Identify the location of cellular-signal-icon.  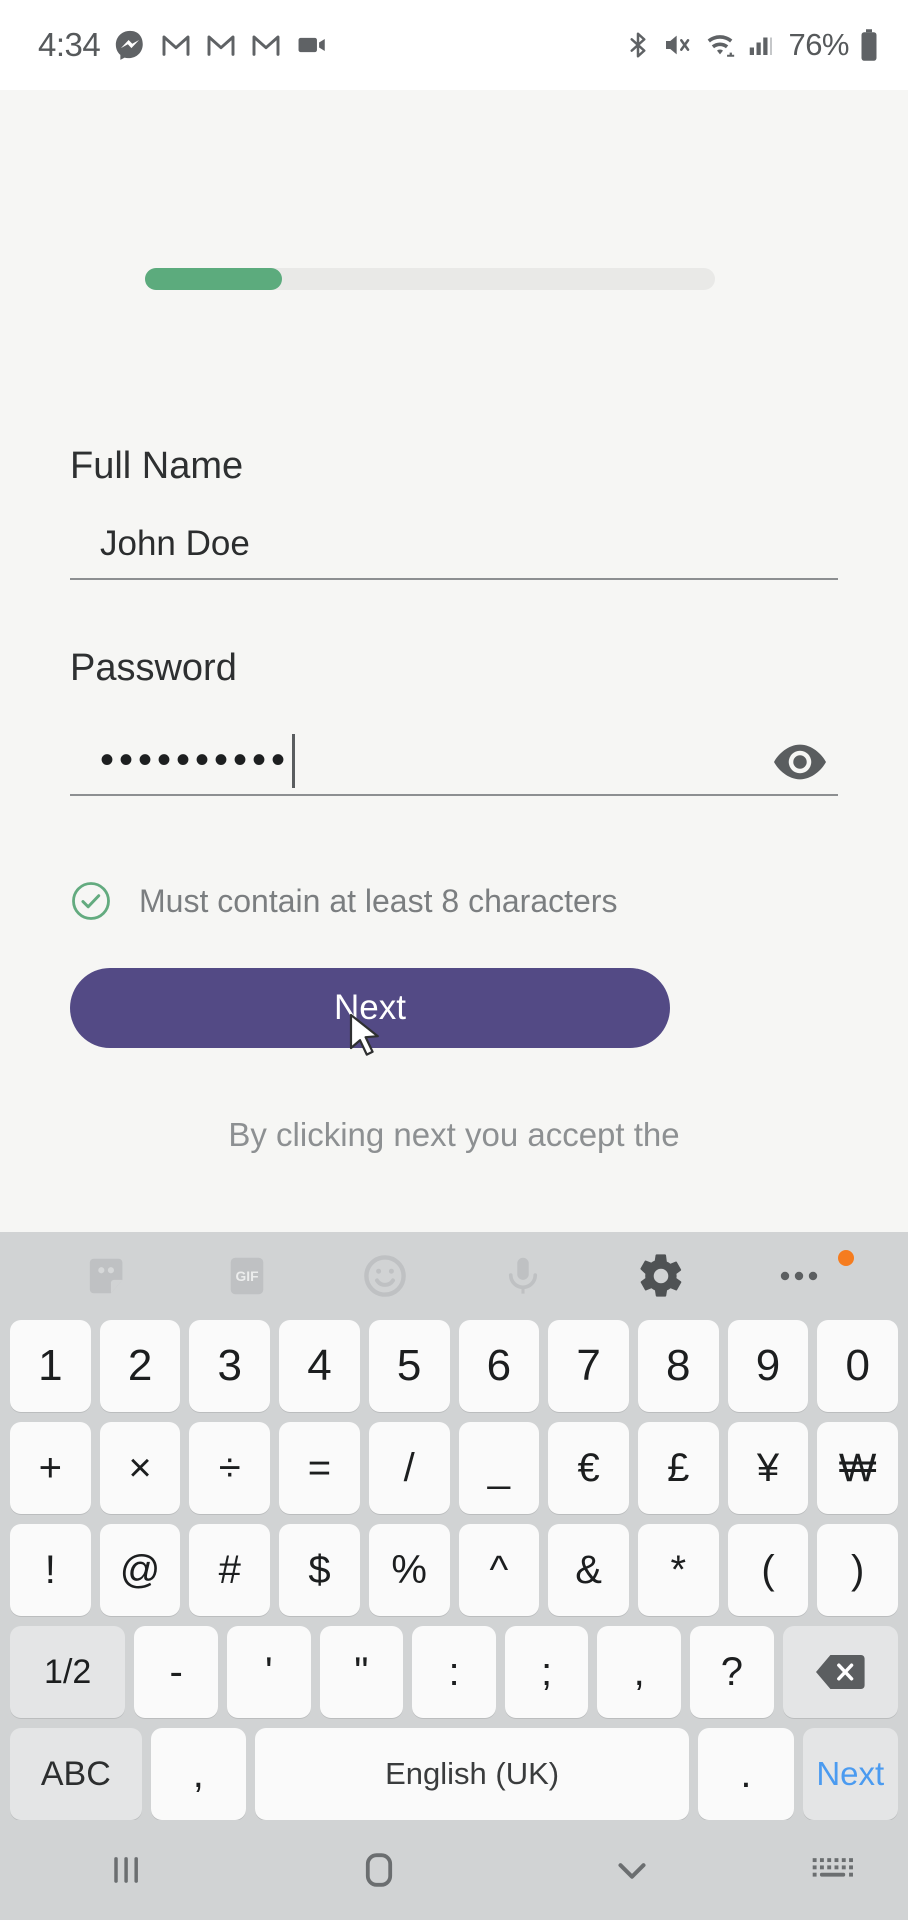
(761, 46).